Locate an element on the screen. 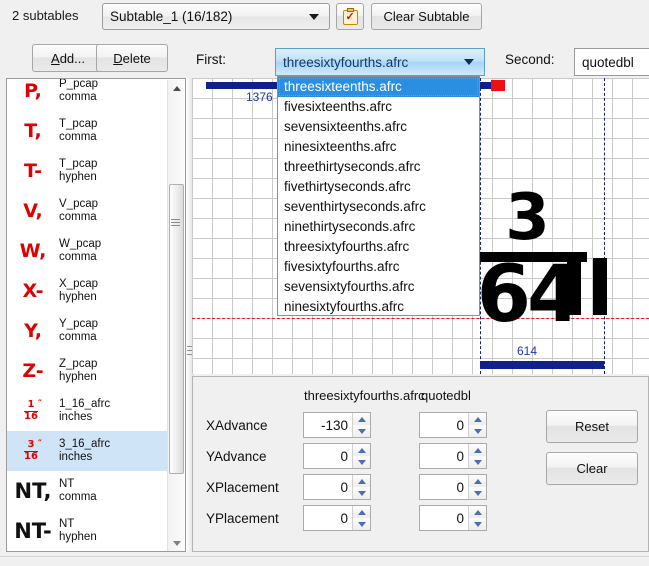 The image size is (649, 566). glyph-pair-row: X- X_pcap hyphen is located at coordinates (87, 291).